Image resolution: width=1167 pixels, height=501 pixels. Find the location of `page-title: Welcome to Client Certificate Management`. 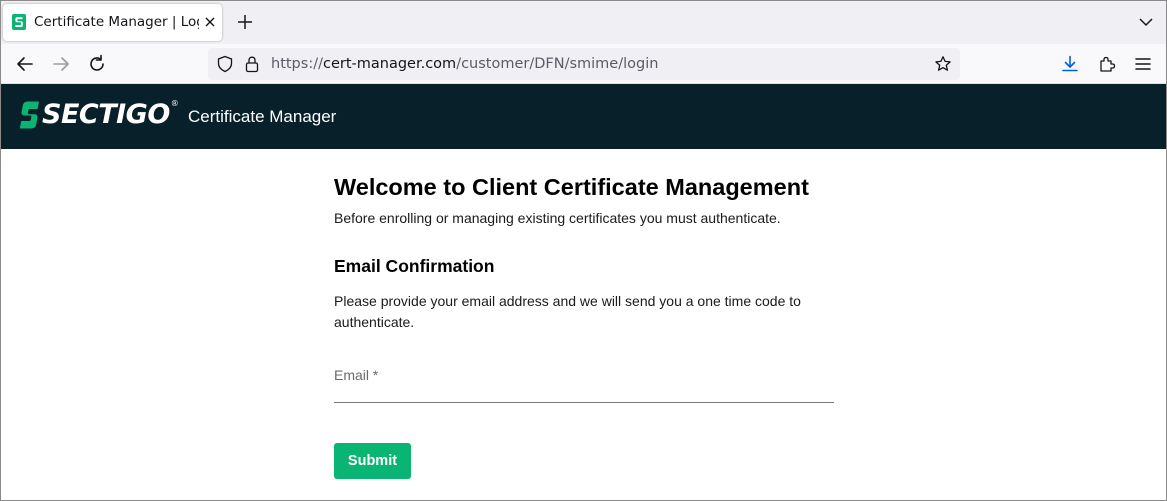

page-title: Welcome to Client Certificate Management is located at coordinates (571, 187).